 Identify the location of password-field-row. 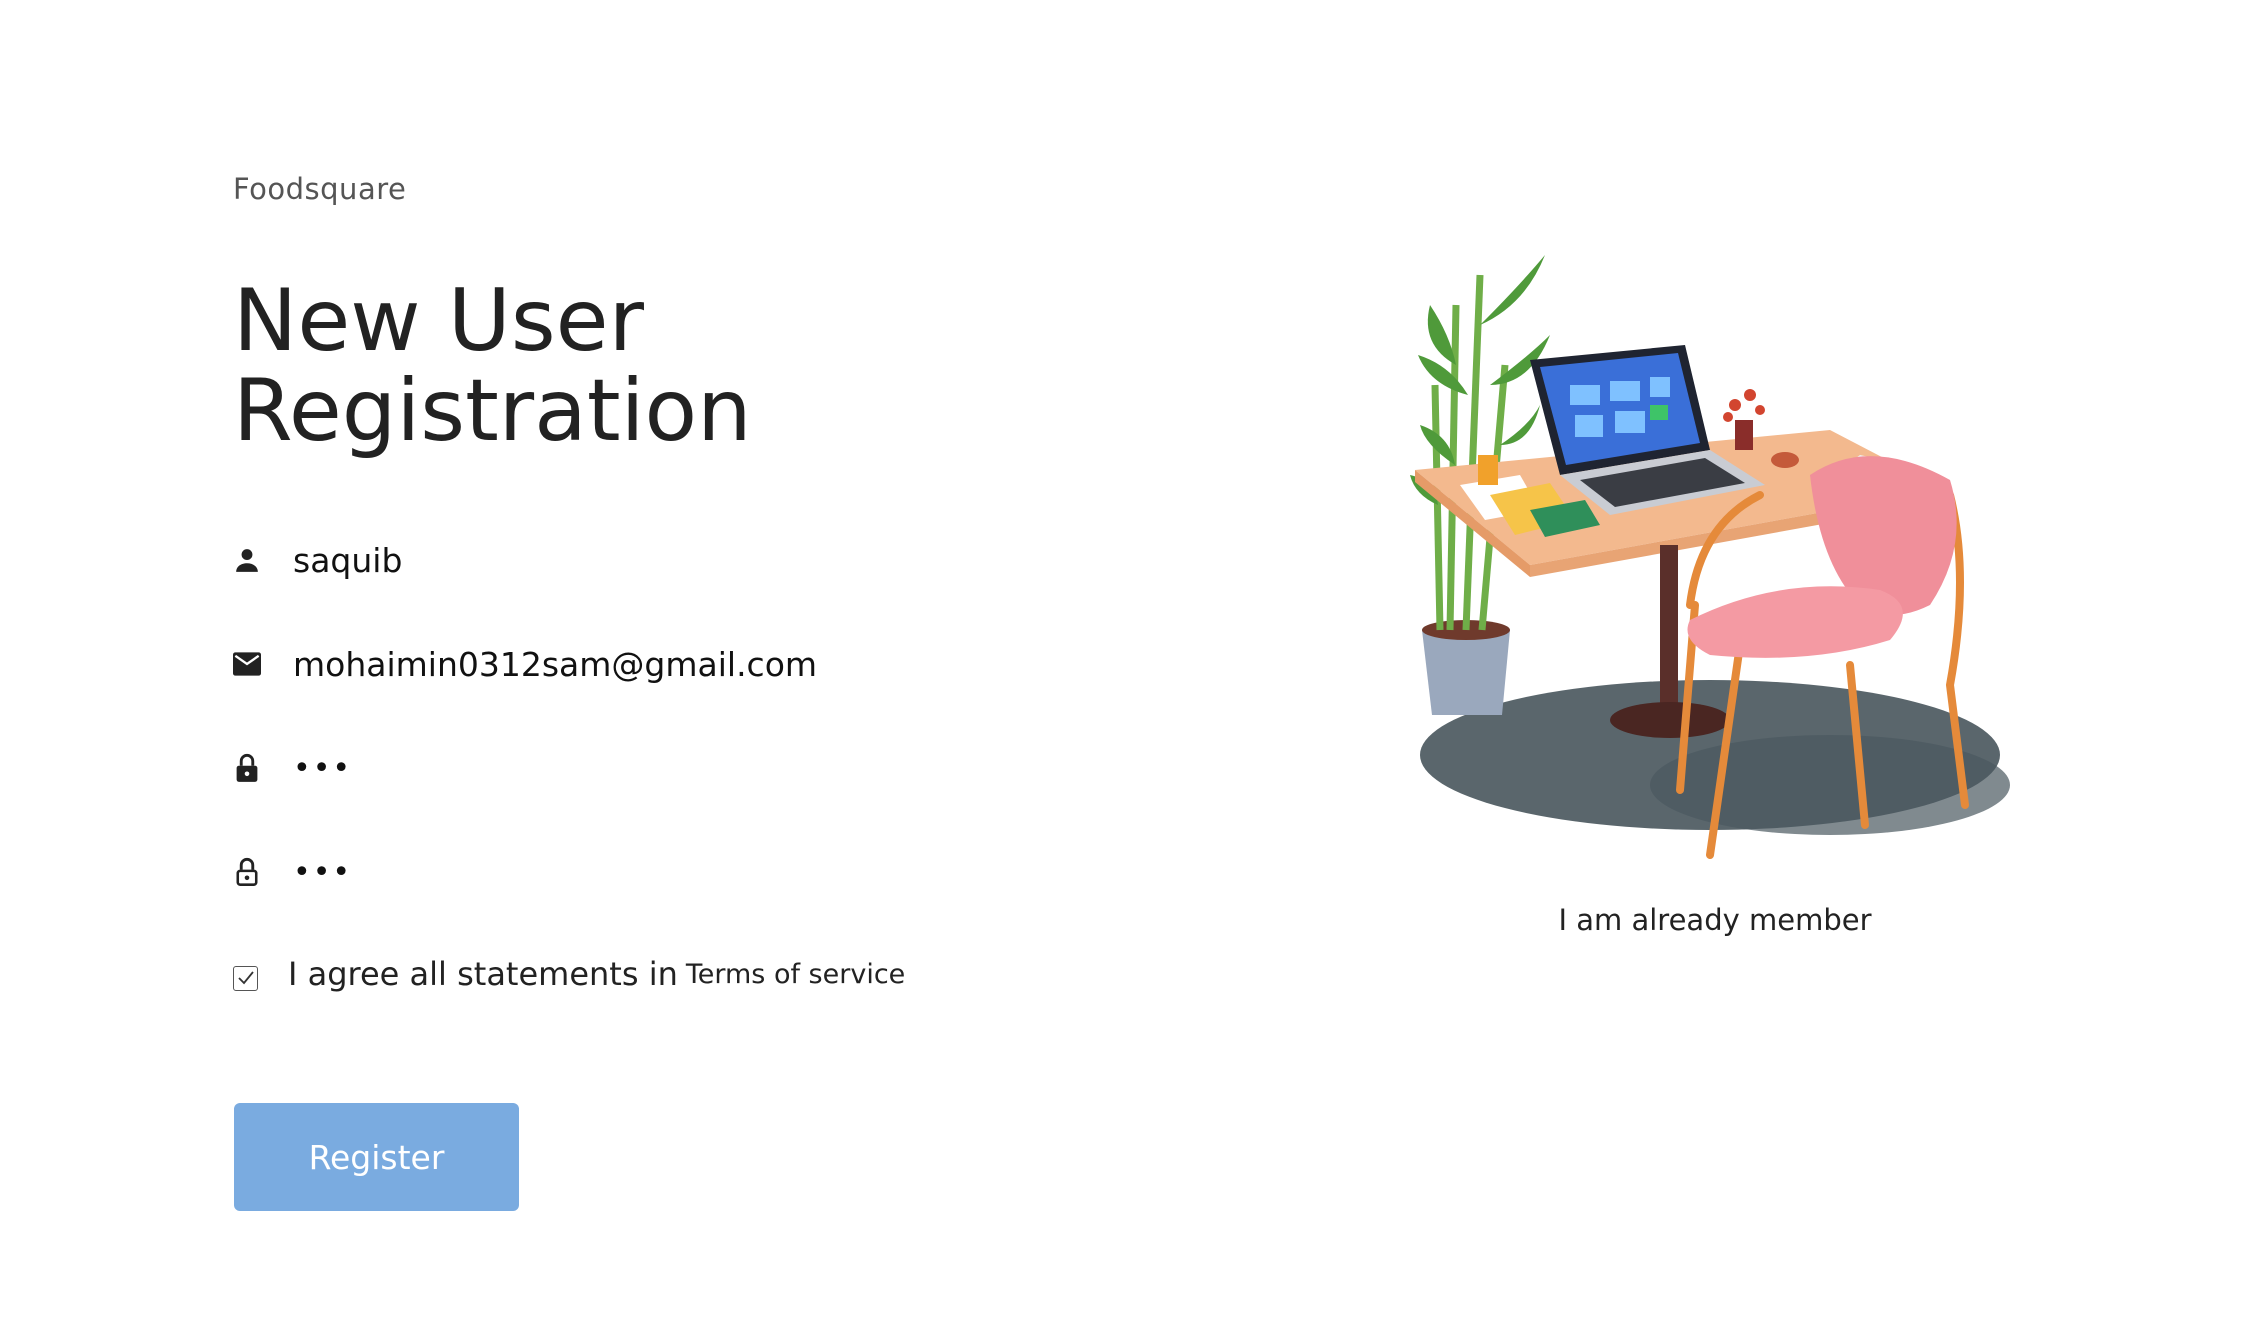
(583, 768).